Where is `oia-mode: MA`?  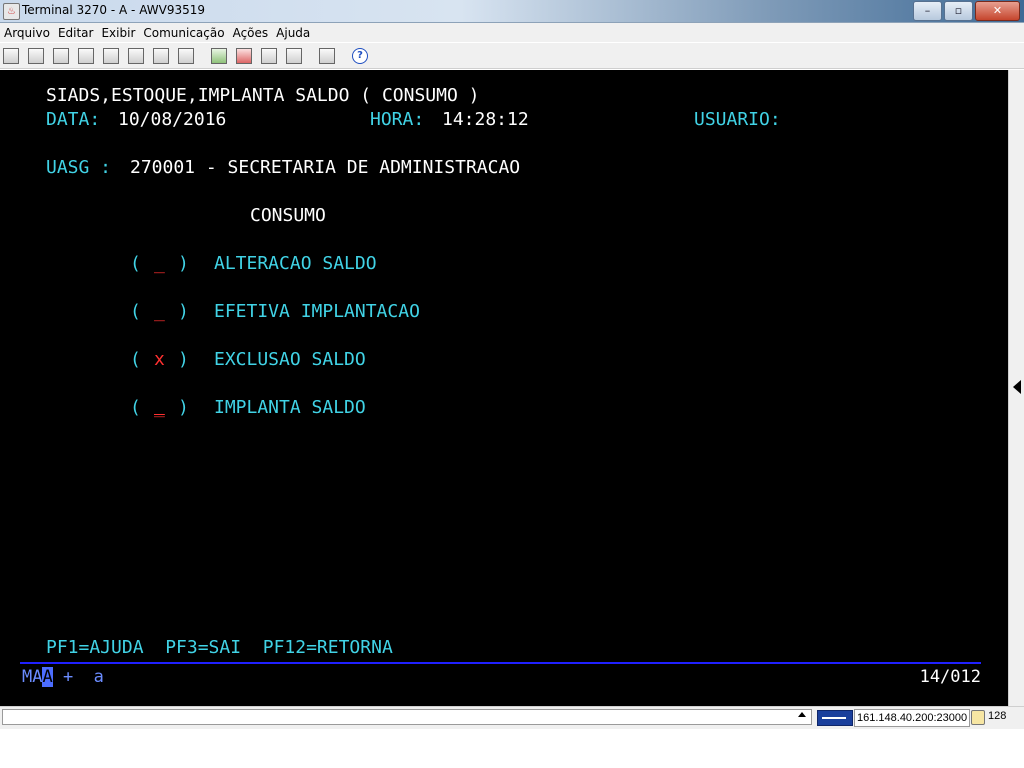
oia-mode: MA is located at coordinates (32, 677).